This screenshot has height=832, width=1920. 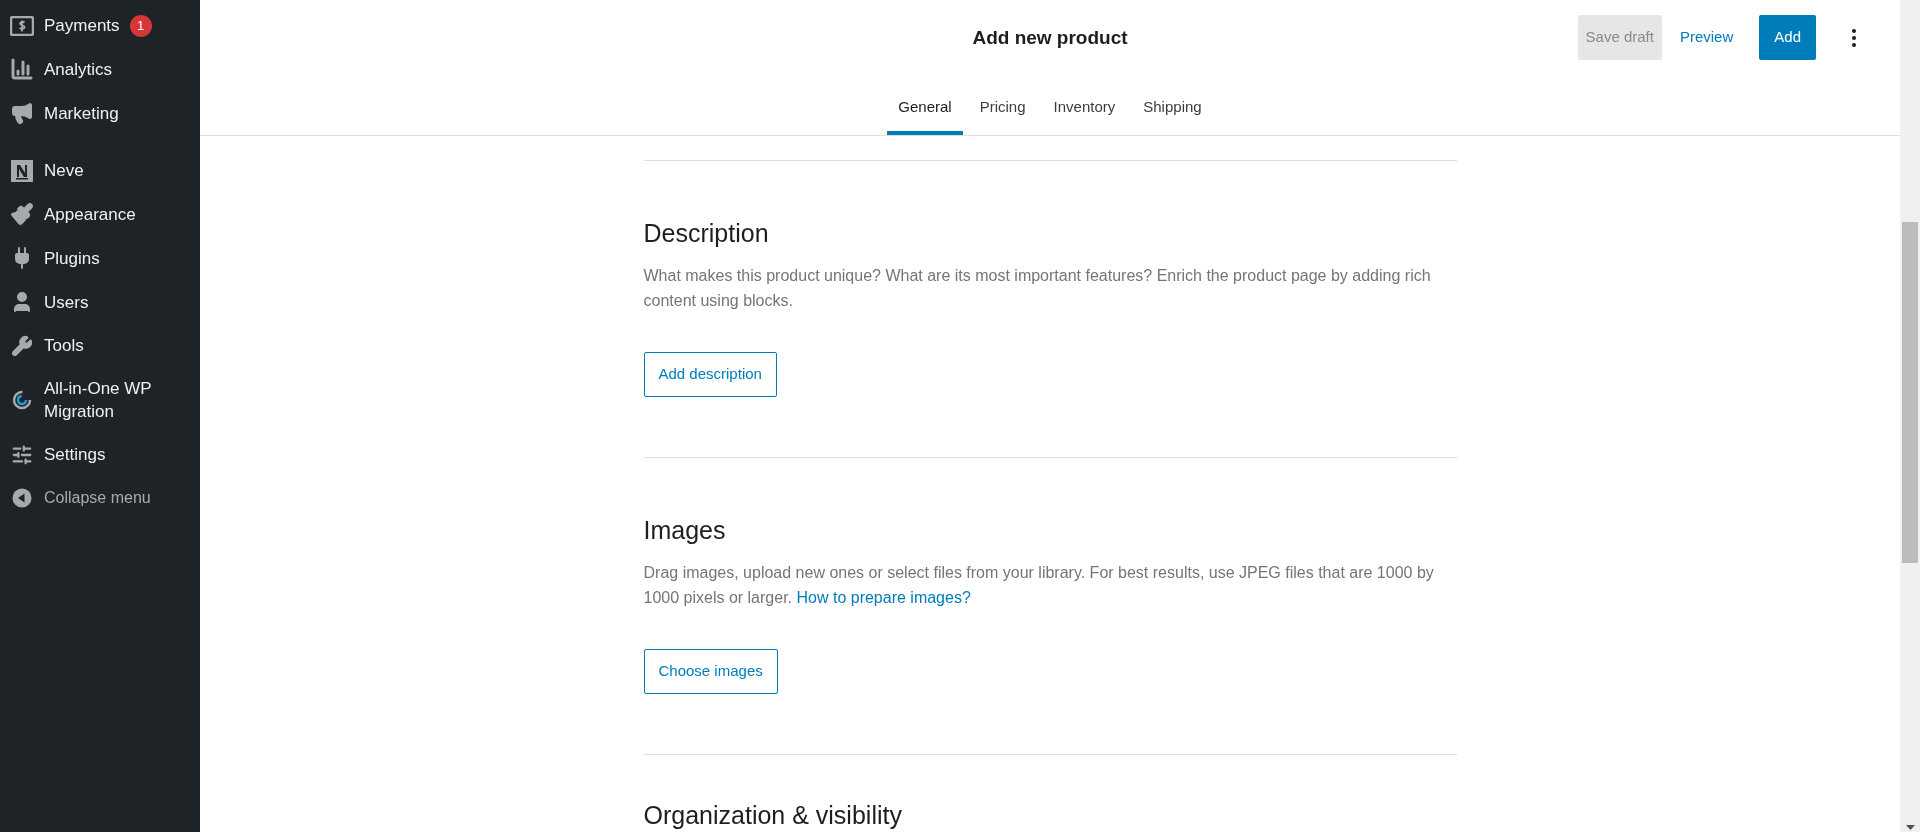 I want to click on dollar-icon, so click(x=22, y=25).